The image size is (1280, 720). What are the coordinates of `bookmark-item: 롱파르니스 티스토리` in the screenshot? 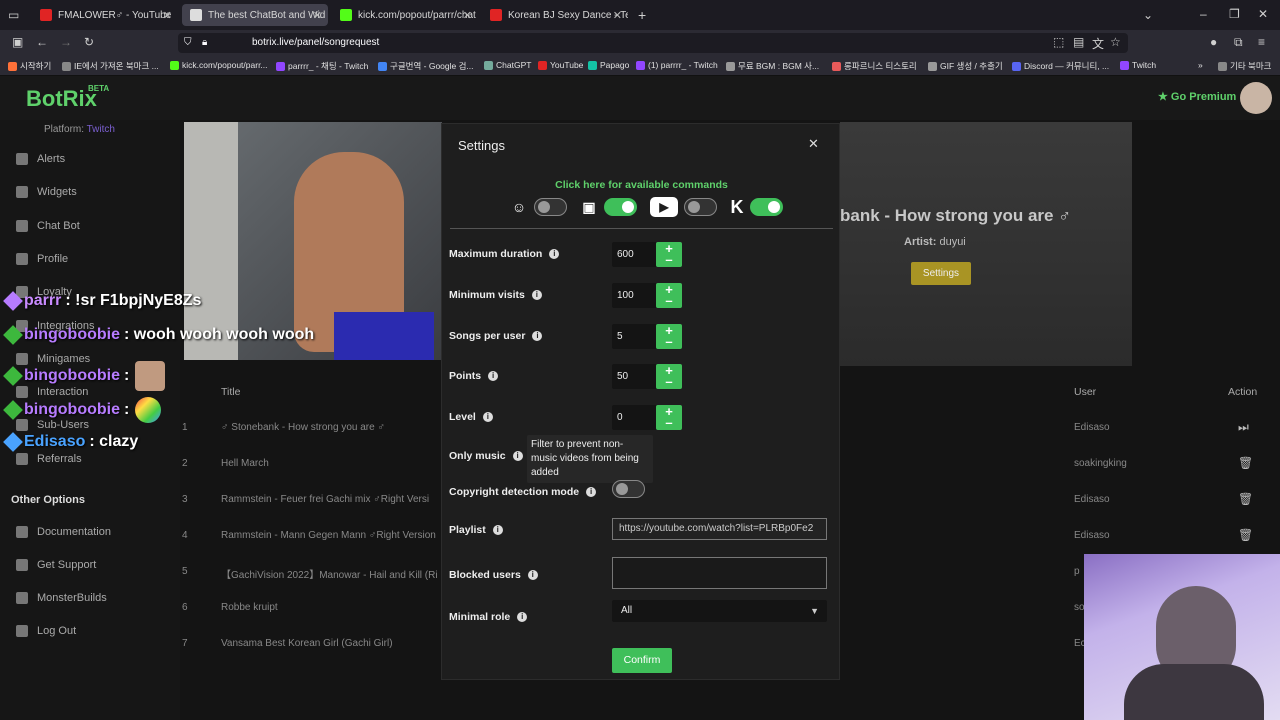 It's located at (874, 66).